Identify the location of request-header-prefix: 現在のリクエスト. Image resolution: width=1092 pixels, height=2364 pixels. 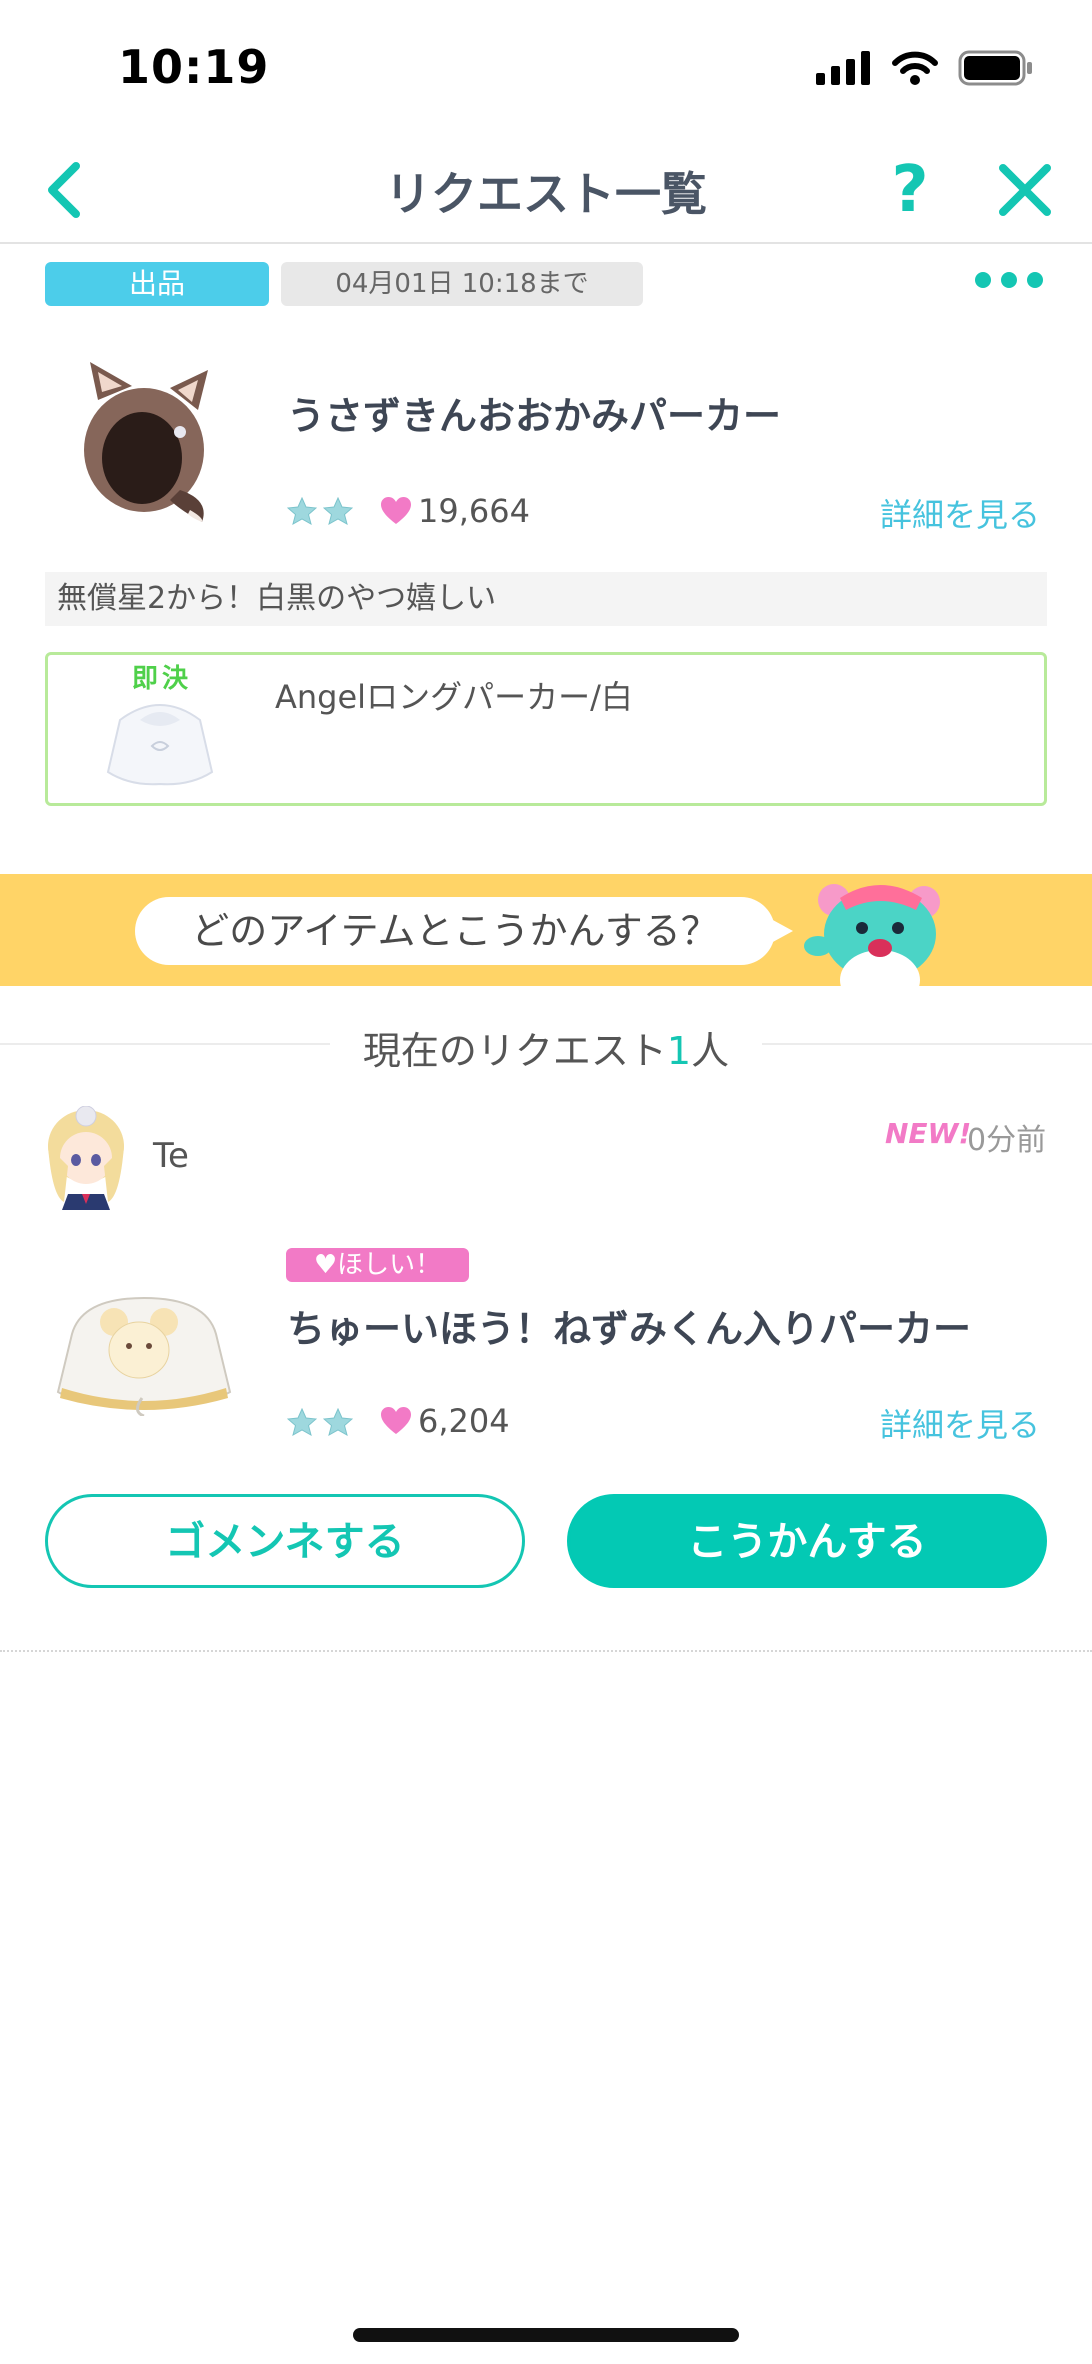
(514, 1051).